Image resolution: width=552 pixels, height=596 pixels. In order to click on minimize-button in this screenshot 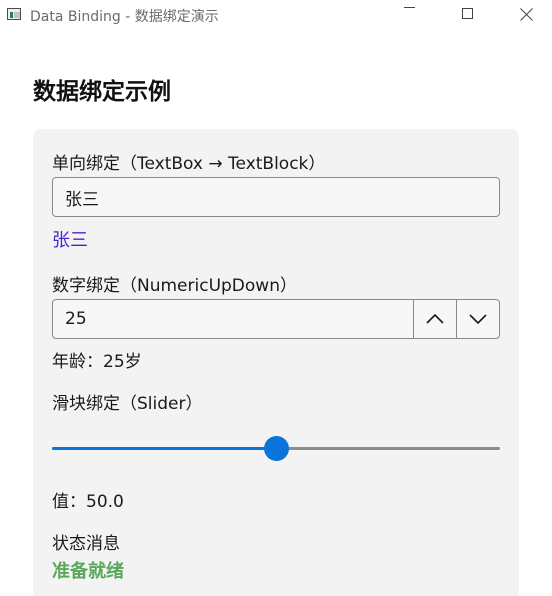, I will do `click(409, 15)`.